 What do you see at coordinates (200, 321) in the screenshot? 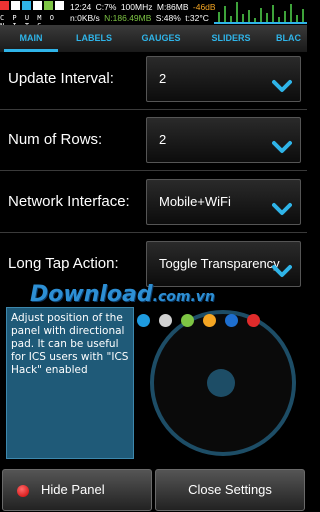
I see `color-picker` at bounding box center [200, 321].